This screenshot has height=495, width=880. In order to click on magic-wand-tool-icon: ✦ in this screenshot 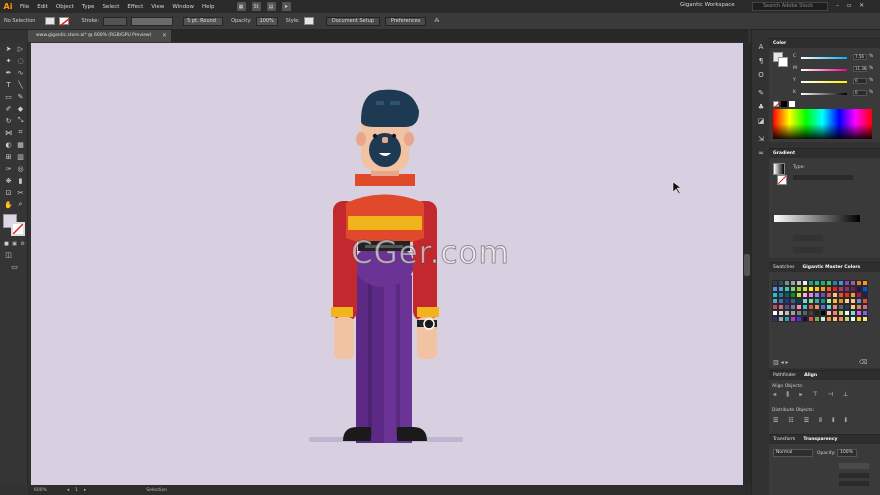, I will do `click(8, 60)`.